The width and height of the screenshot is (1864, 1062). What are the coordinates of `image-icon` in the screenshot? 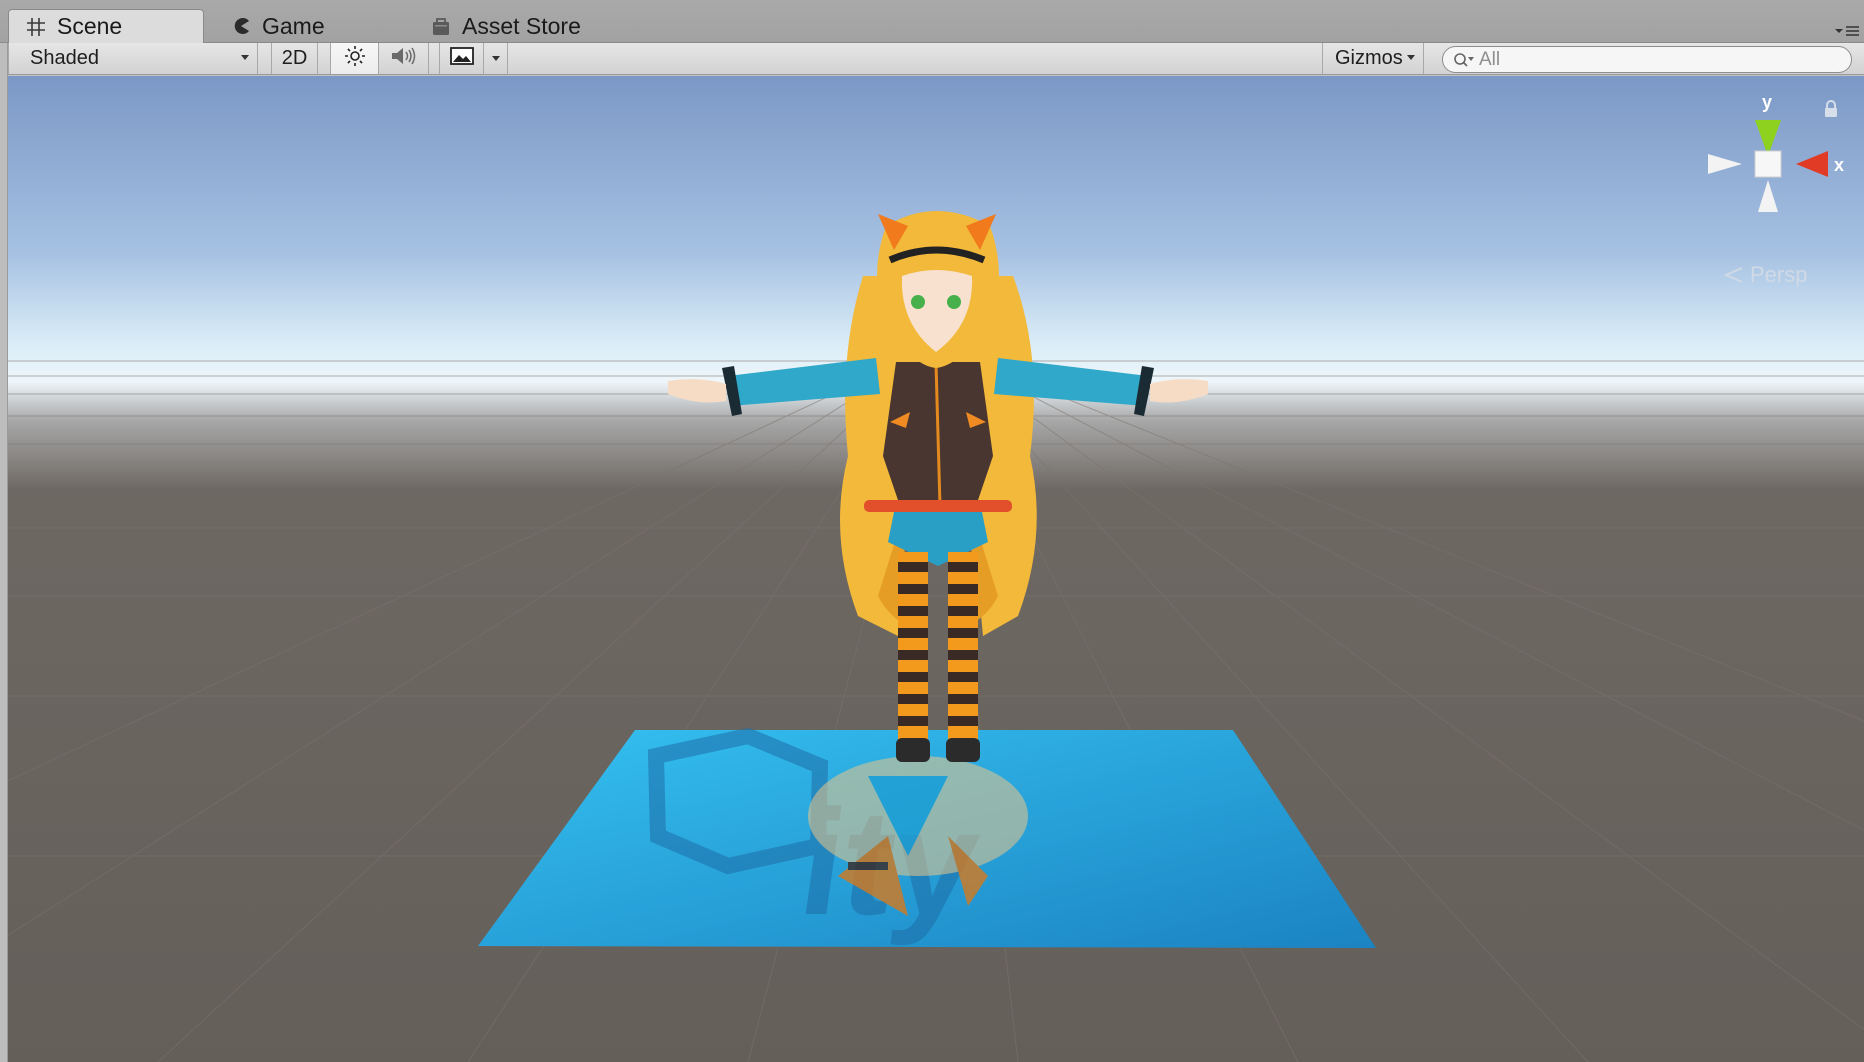 It's located at (461, 58).